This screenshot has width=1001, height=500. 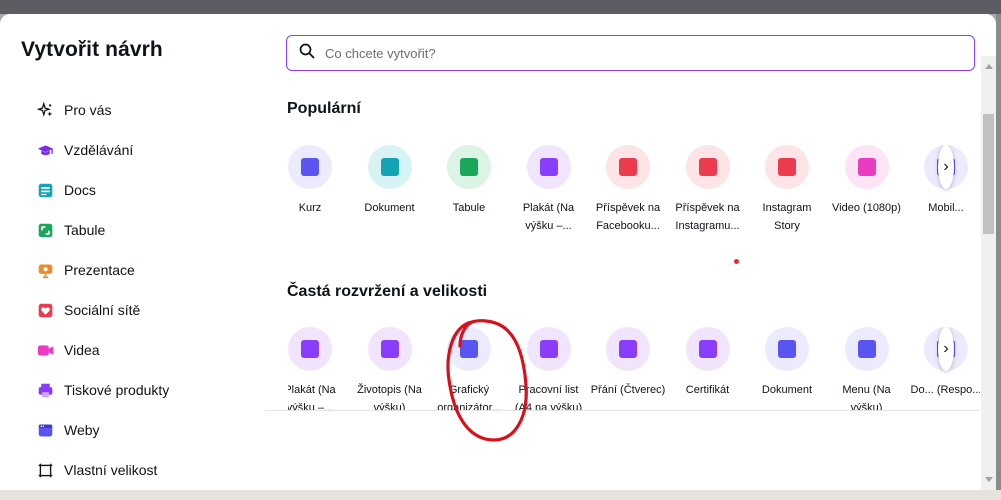 I want to click on sidebar-item-label: Vzdělávání, so click(x=99, y=150).